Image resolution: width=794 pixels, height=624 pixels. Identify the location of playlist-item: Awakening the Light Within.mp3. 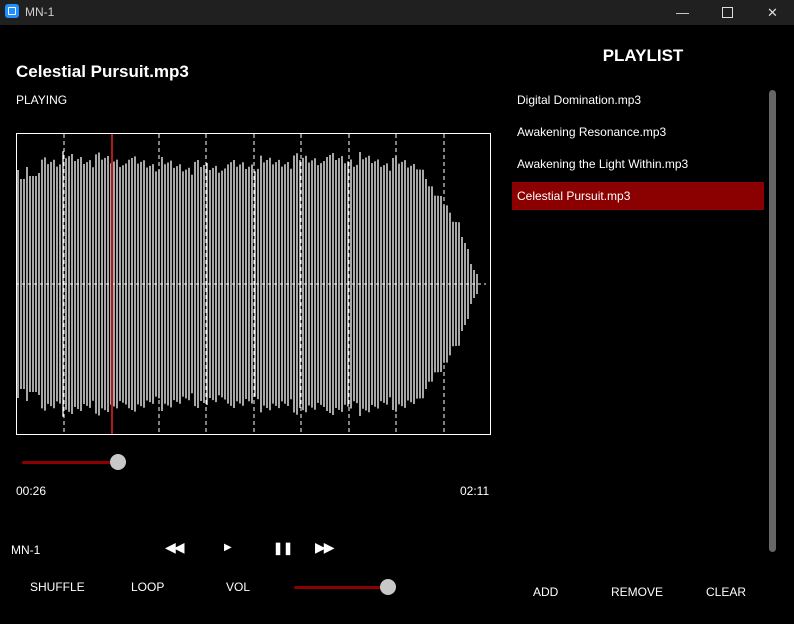
(638, 164).